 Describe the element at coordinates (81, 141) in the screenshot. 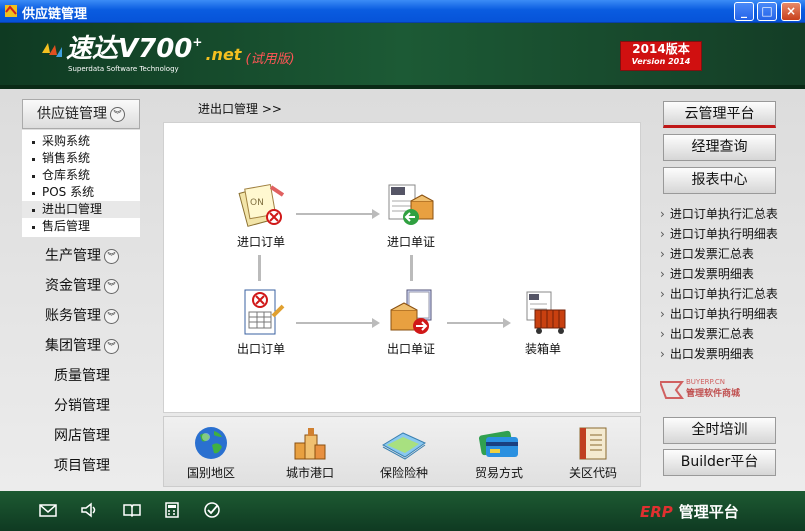

I see `submenu-item-purchase: 采购系统` at that location.